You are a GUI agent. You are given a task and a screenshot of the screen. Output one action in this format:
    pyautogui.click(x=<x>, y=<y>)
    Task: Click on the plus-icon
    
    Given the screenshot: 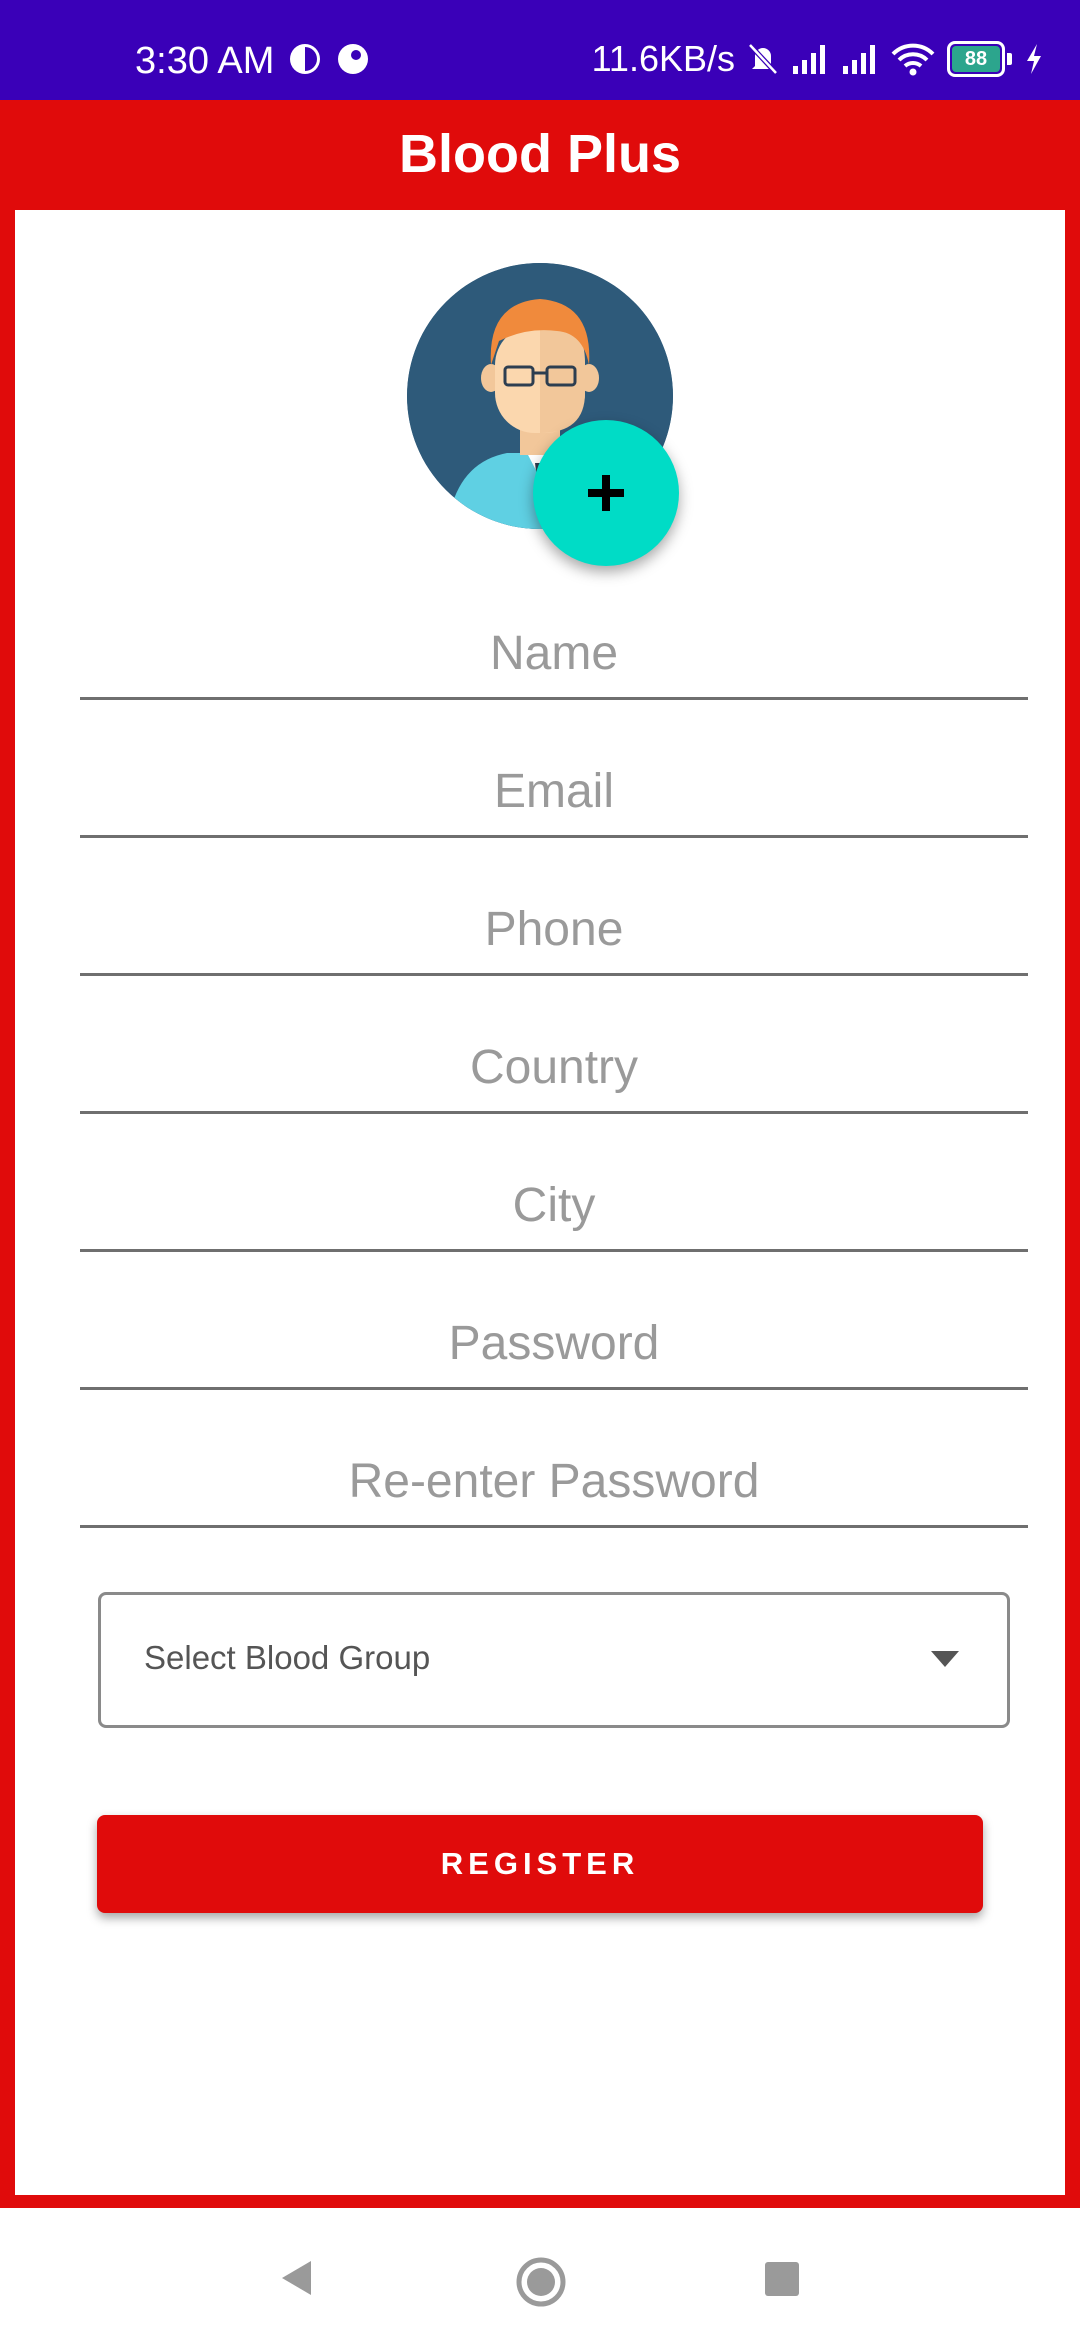 What is the action you would take?
    pyautogui.click(x=606, y=493)
    